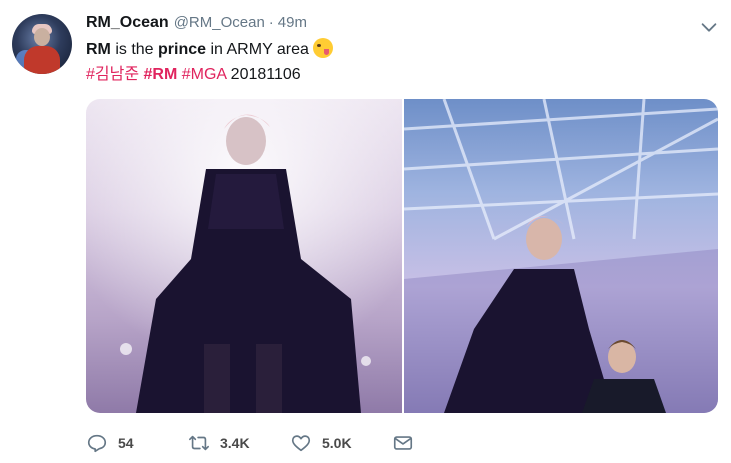  I want to click on text-is-the: is the, so click(134, 49).